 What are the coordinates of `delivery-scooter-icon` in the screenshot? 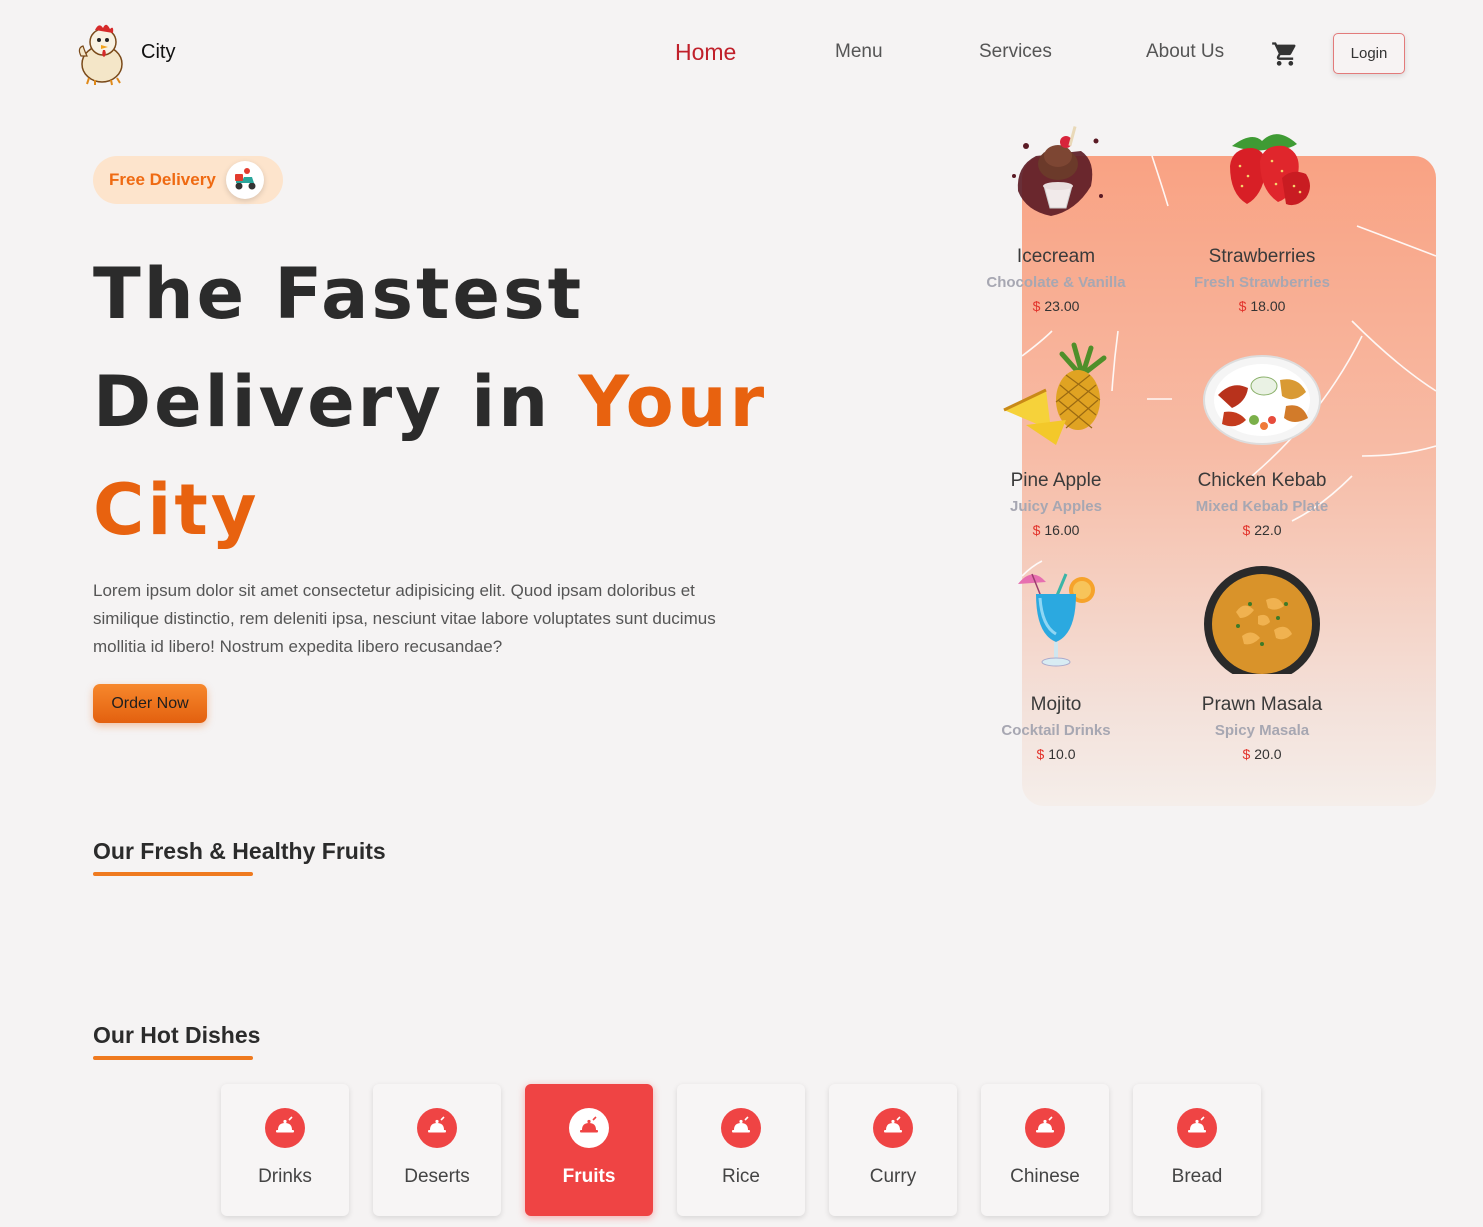 It's located at (245, 180).